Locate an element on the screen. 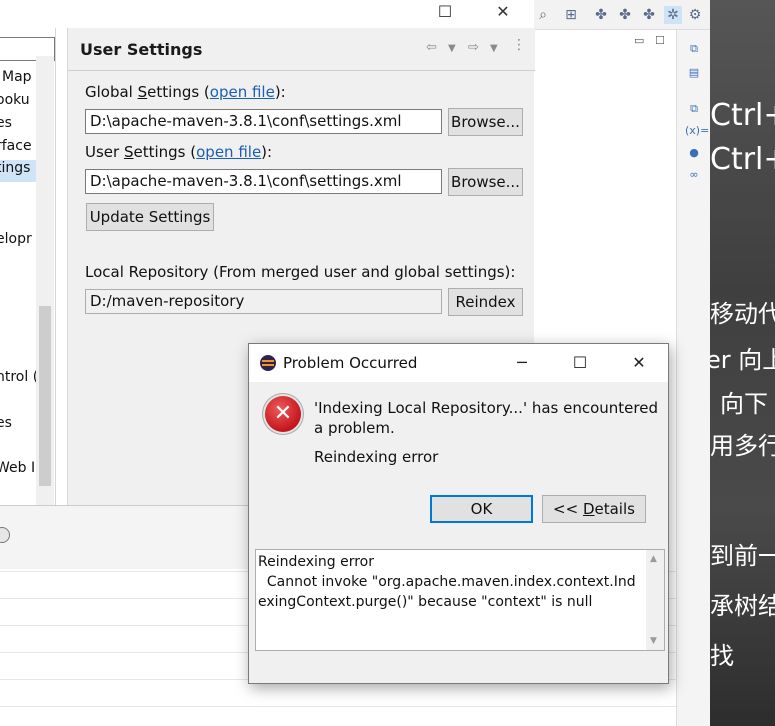 Image resolution: width=775 pixels, height=726 pixels. dialog-submessage: Reindexing error is located at coordinates (376, 457).